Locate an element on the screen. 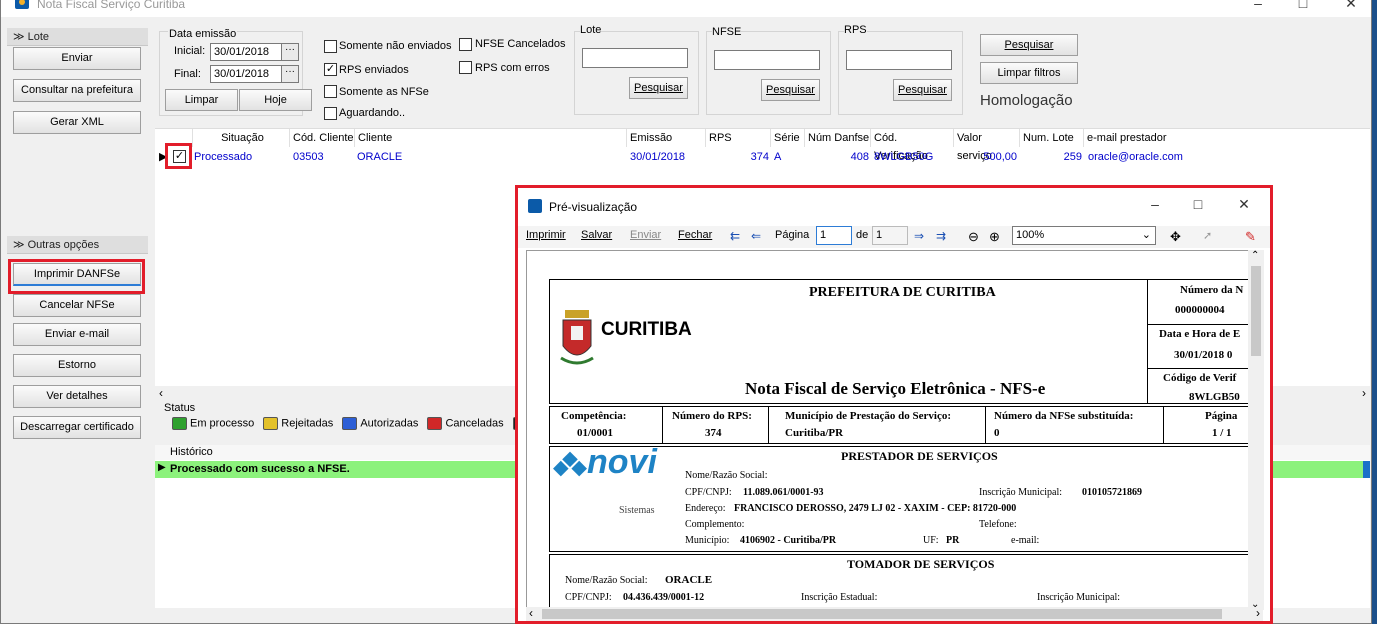  cell-cod-verificacao: 8WLGB50G is located at coordinates (904, 157).